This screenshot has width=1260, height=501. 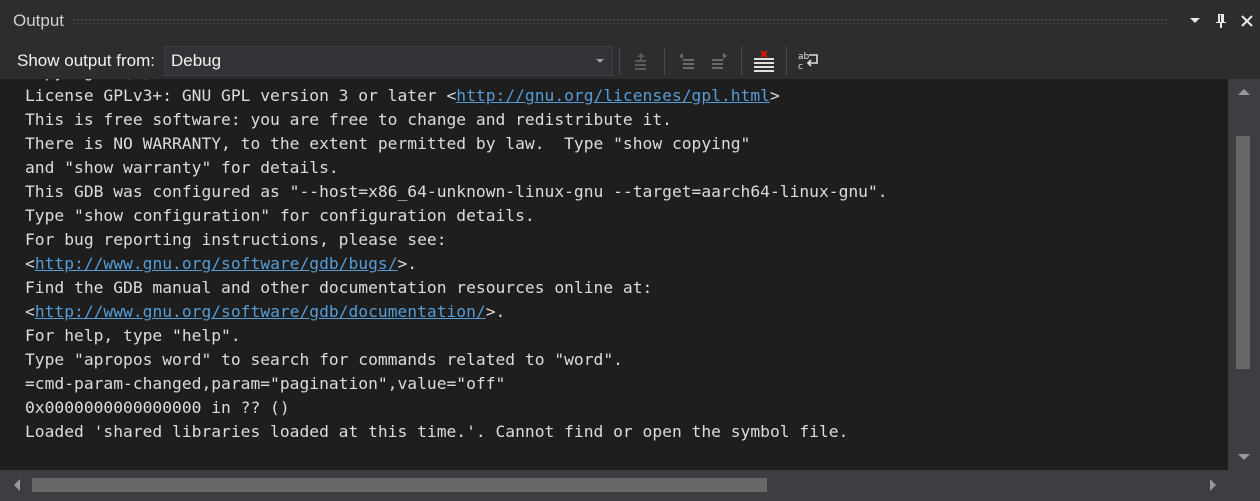 I want to click on window-position-button, so click(x=1195, y=21).